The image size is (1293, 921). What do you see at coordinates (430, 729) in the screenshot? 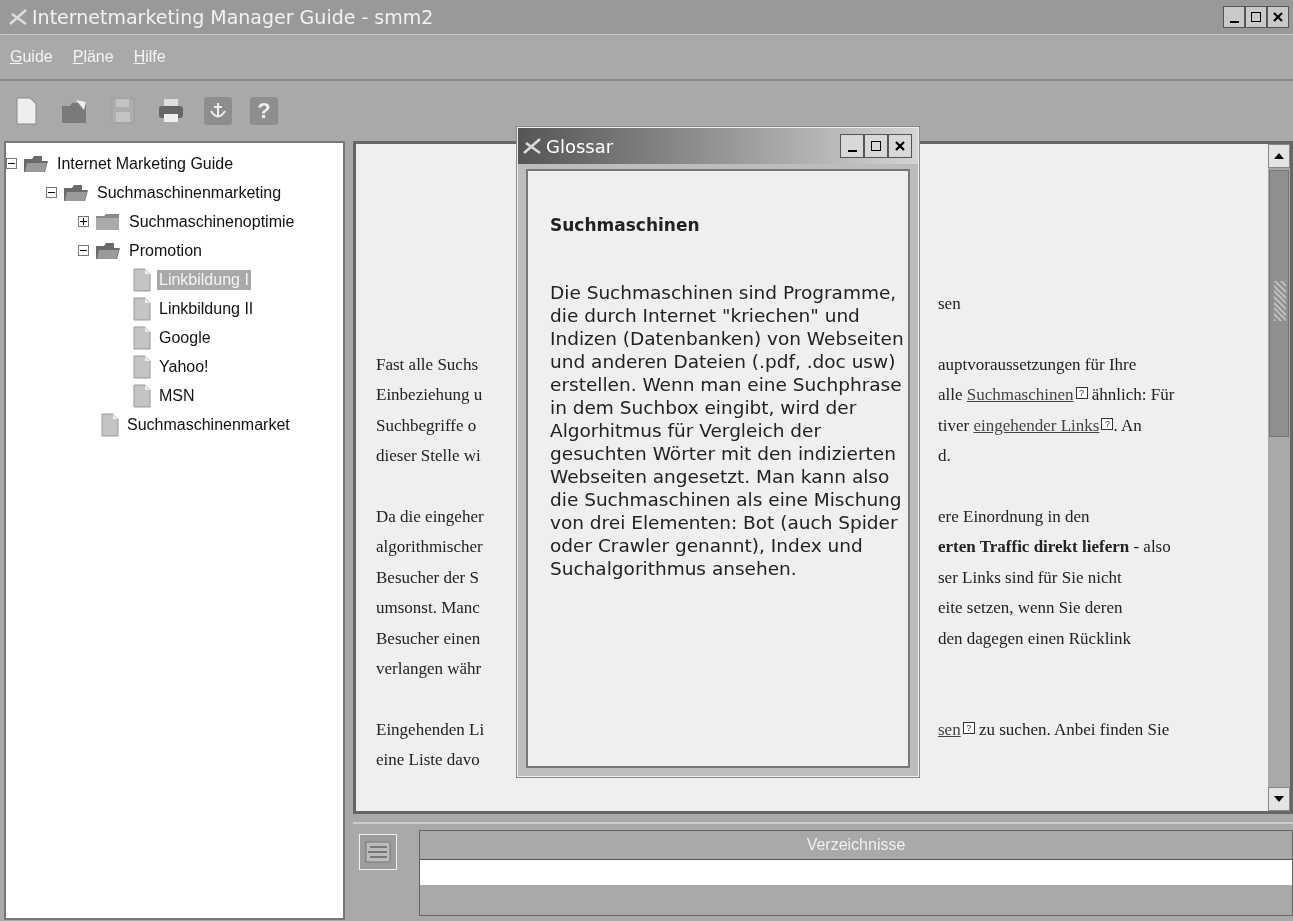
I see `paragraph-text: Eingehenden Li` at bounding box center [430, 729].